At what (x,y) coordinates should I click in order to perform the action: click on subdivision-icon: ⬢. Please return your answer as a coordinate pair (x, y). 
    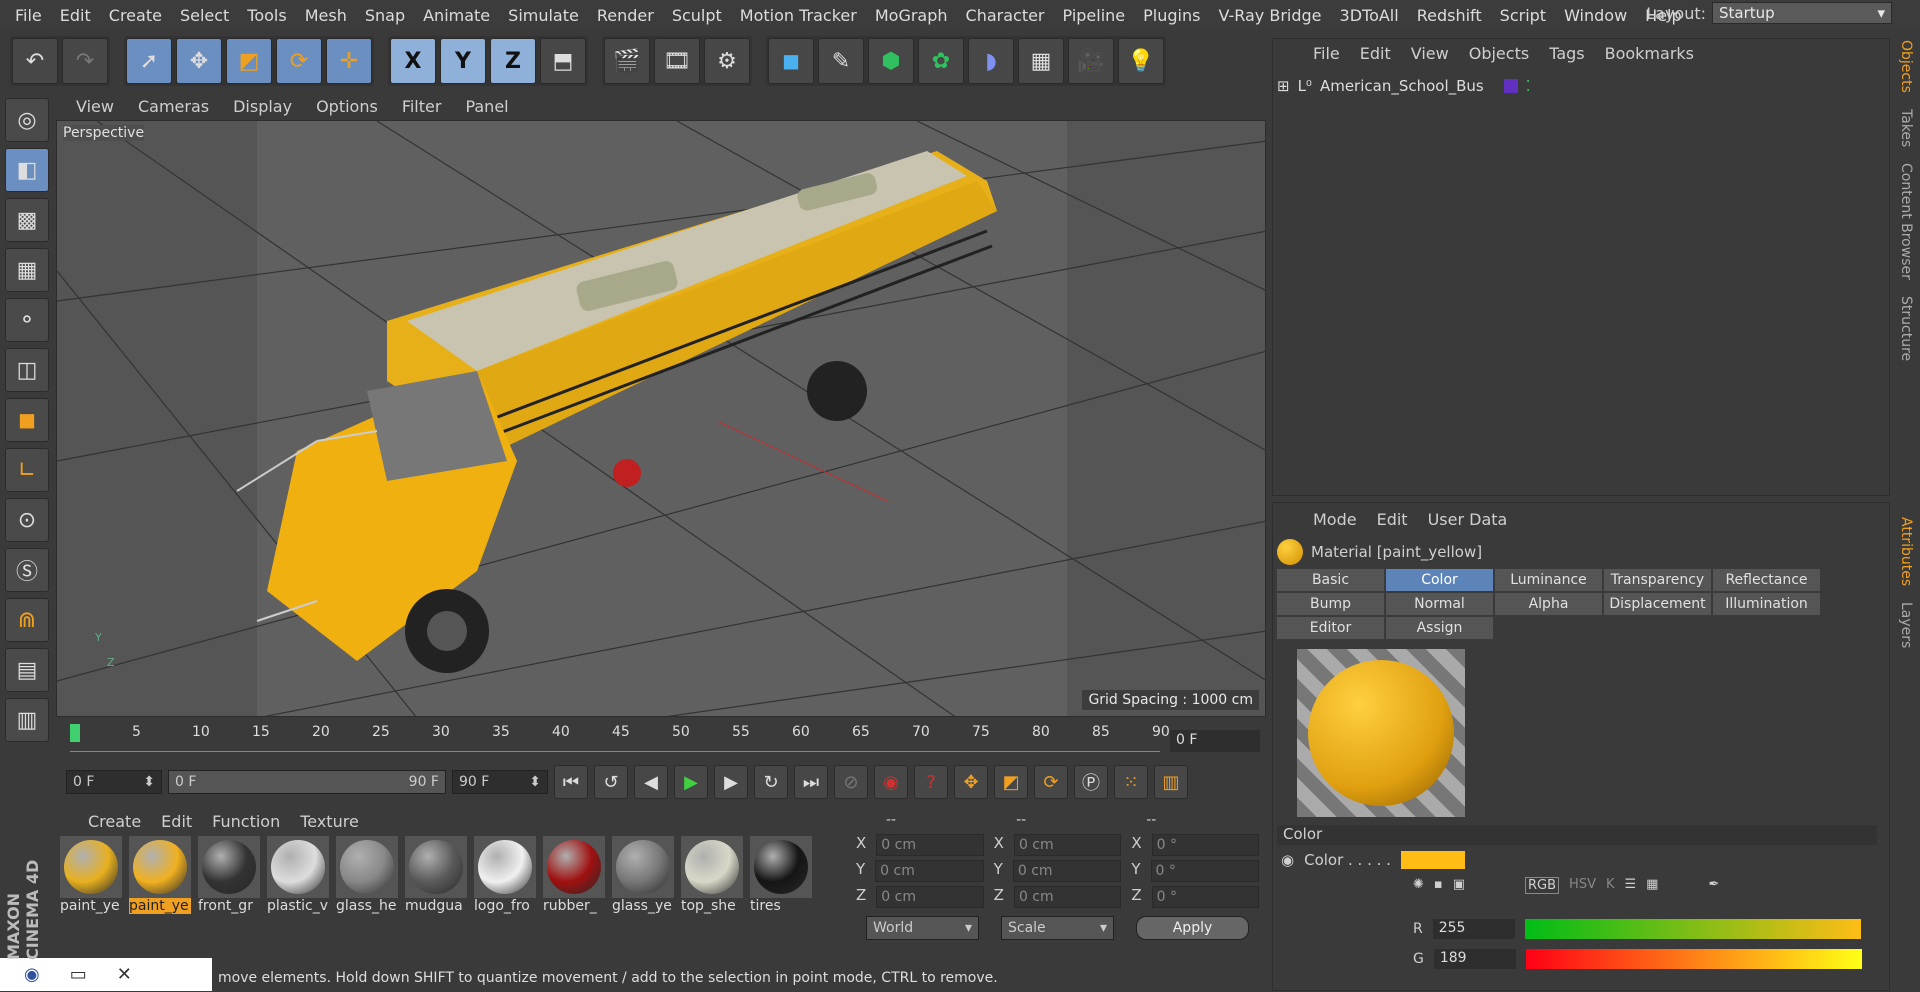
    Looking at the image, I should click on (891, 61).